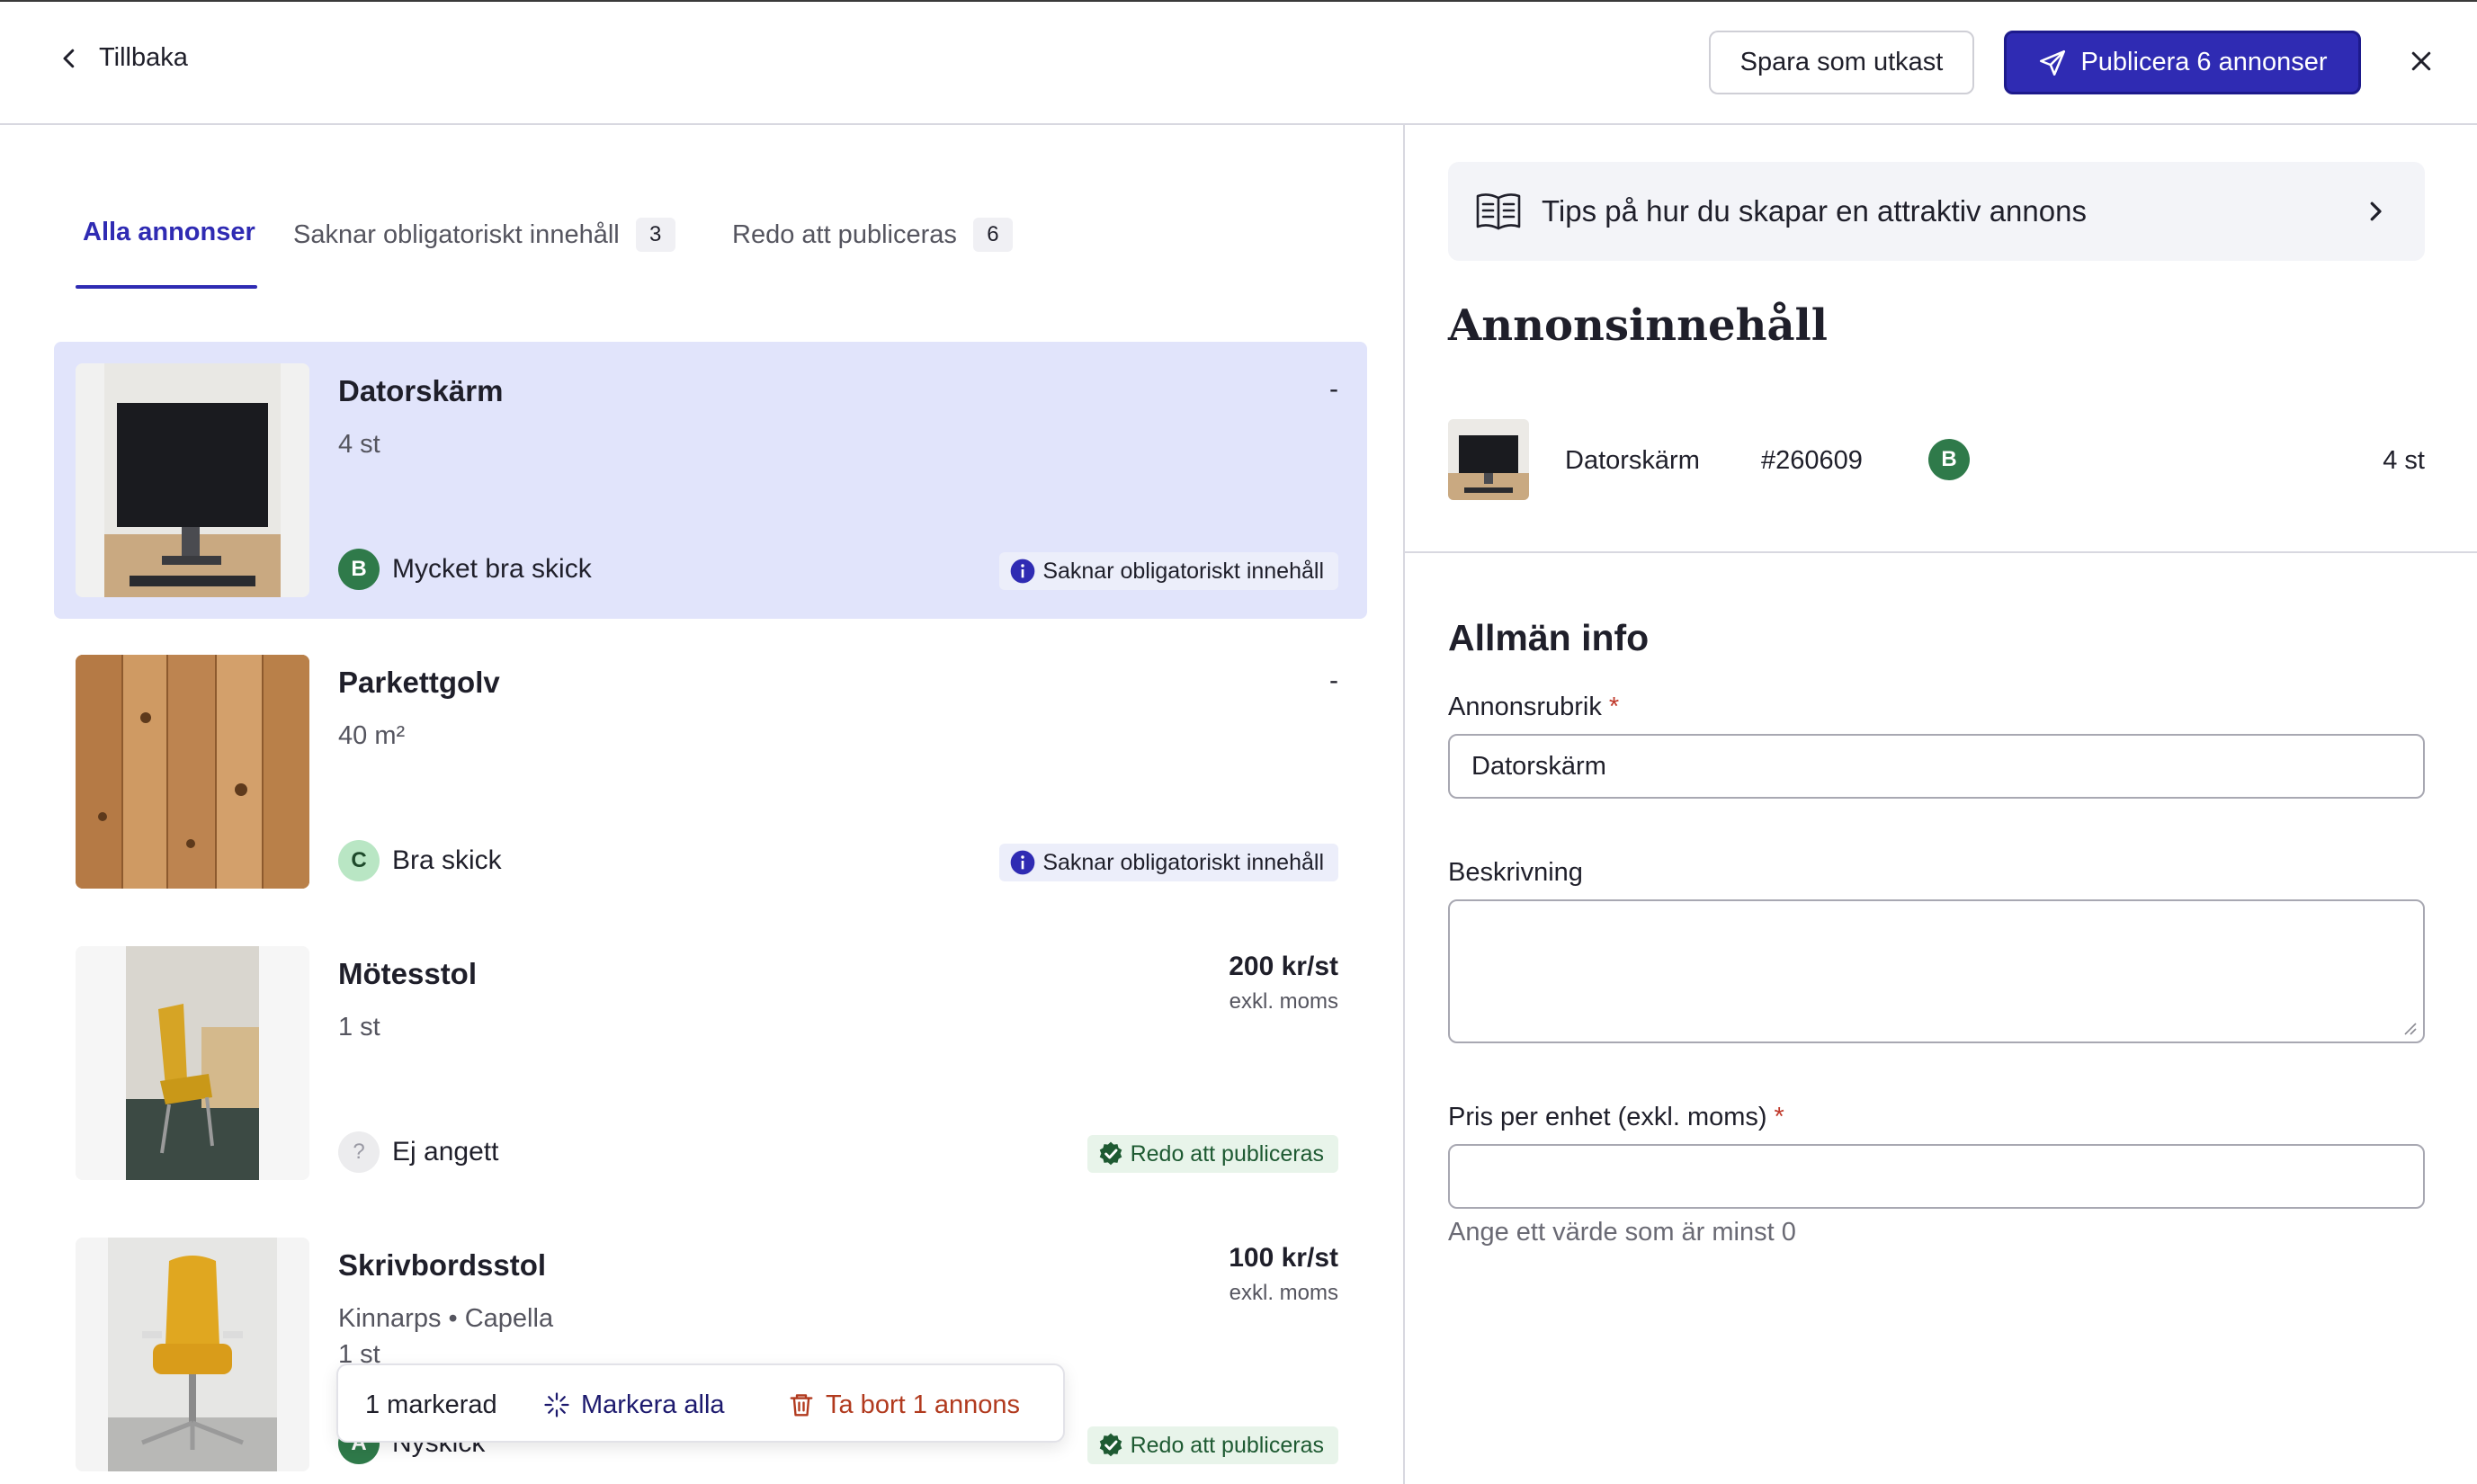  What do you see at coordinates (359, 444) in the screenshot?
I see `listing-quantity: 4 st` at bounding box center [359, 444].